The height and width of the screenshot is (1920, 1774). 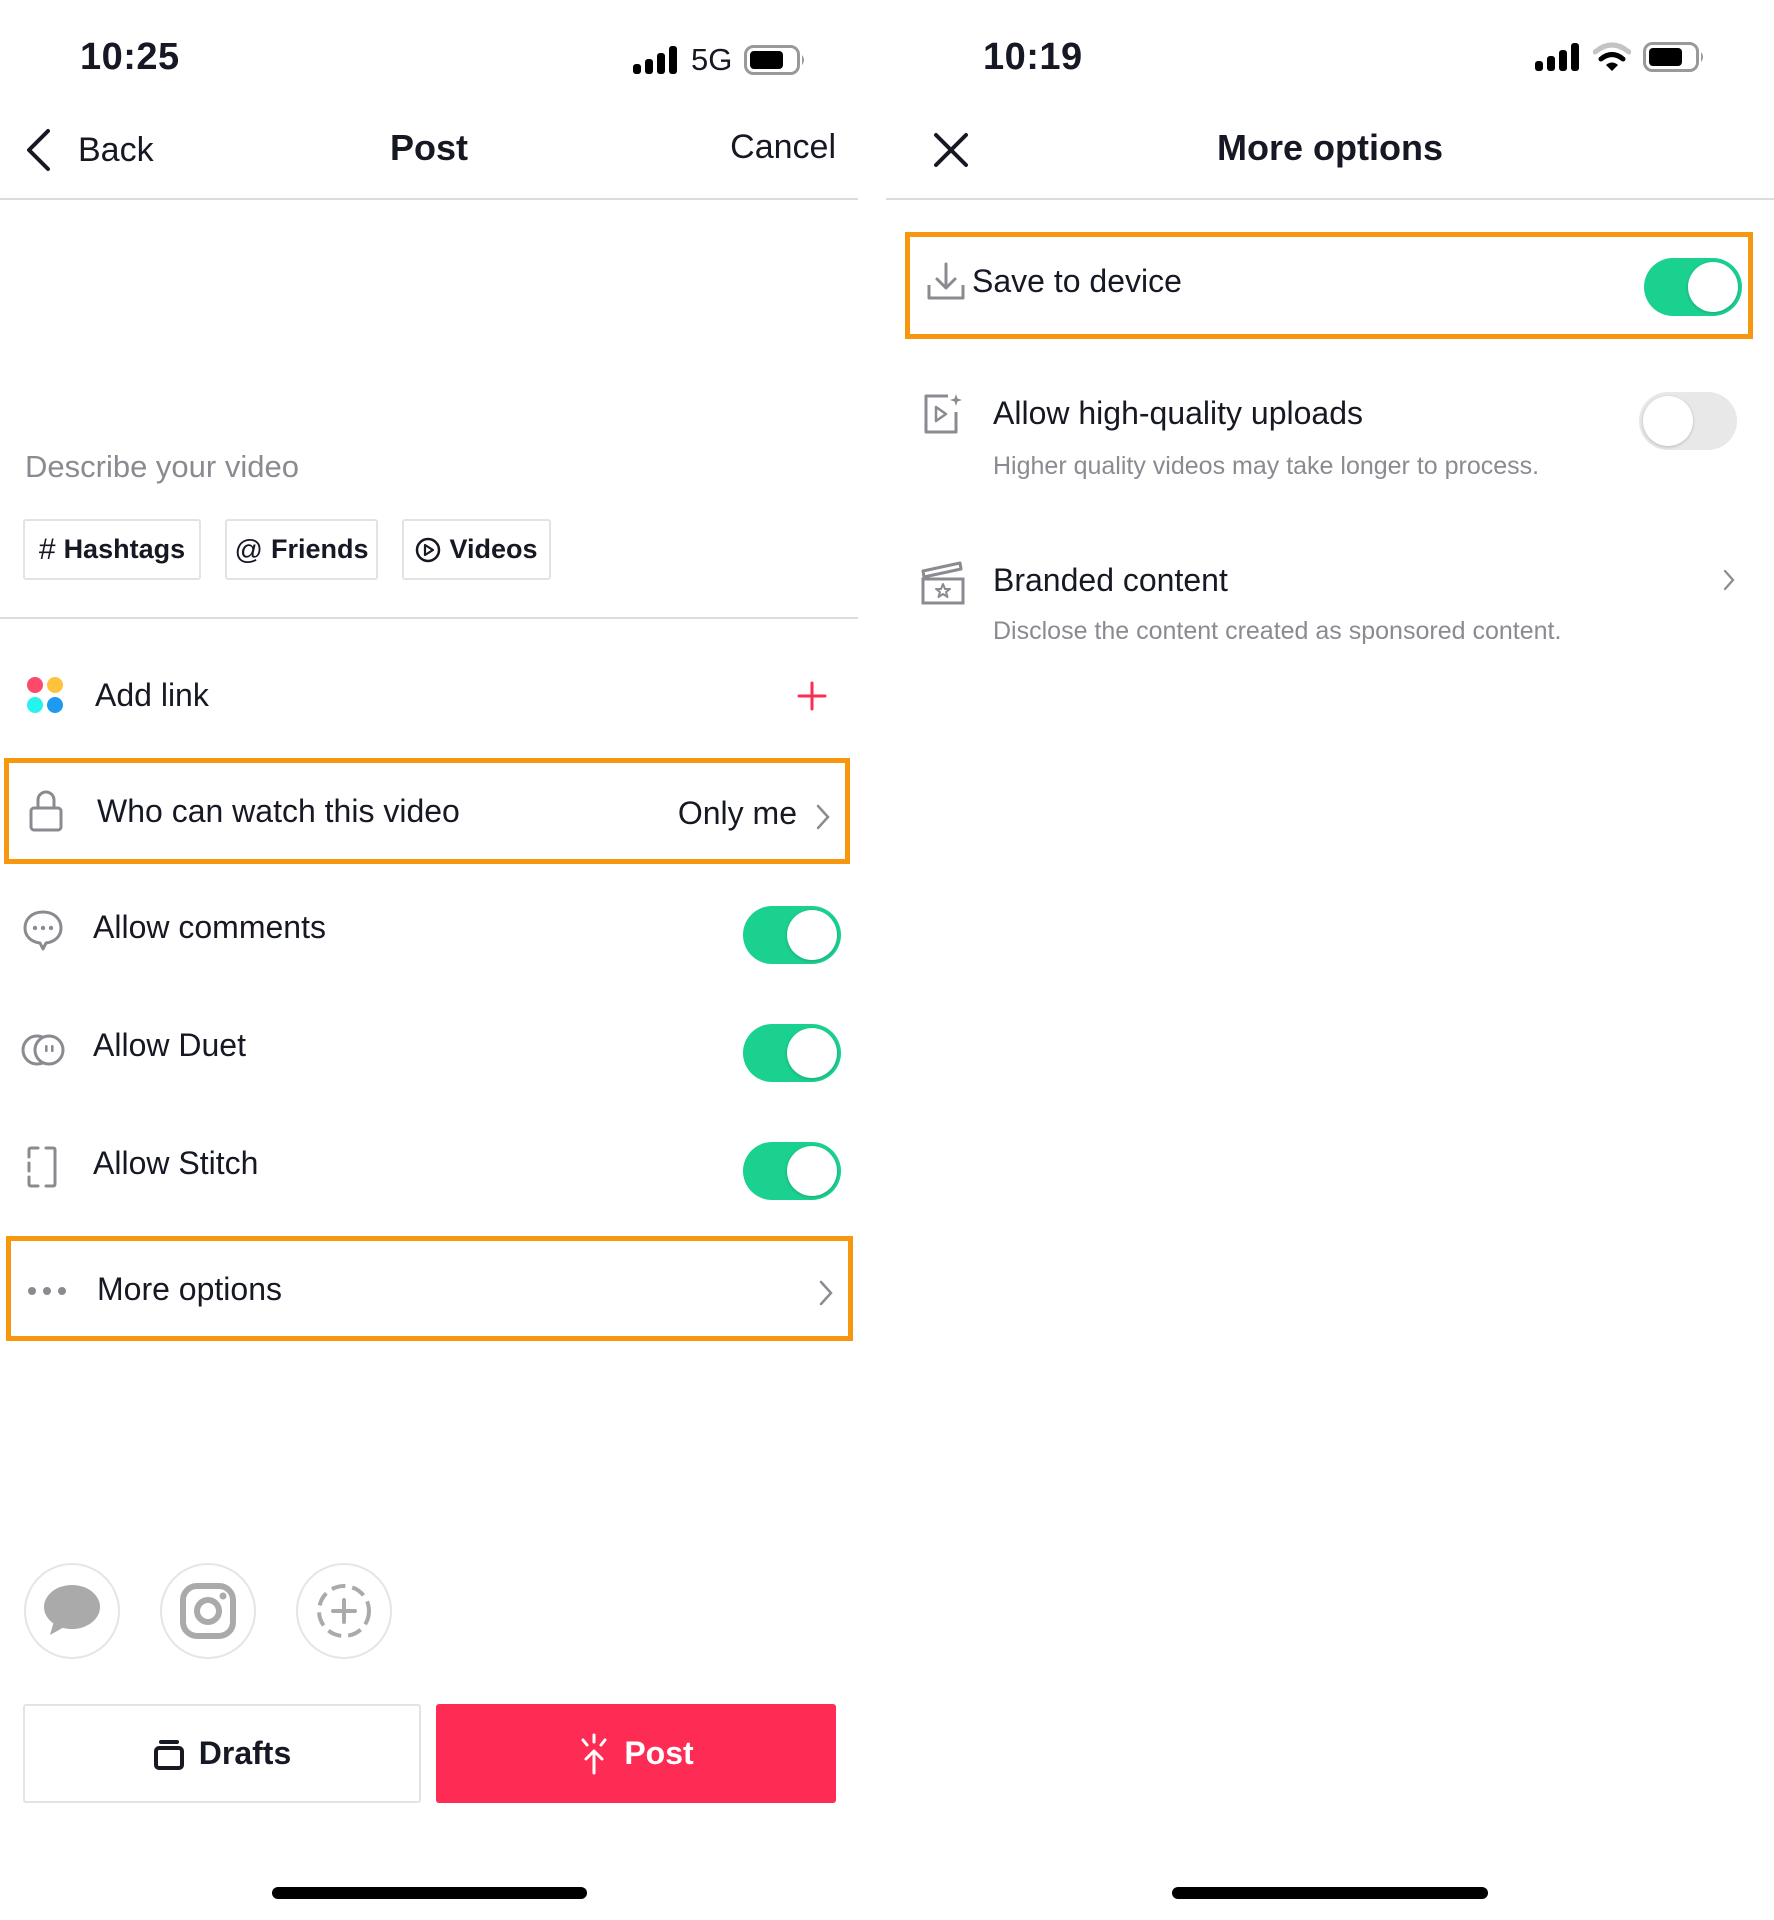 What do you see at coordinates (43, 1050) in the screenshot?
I see `duet-icon` at bounding box center [43, 1050].